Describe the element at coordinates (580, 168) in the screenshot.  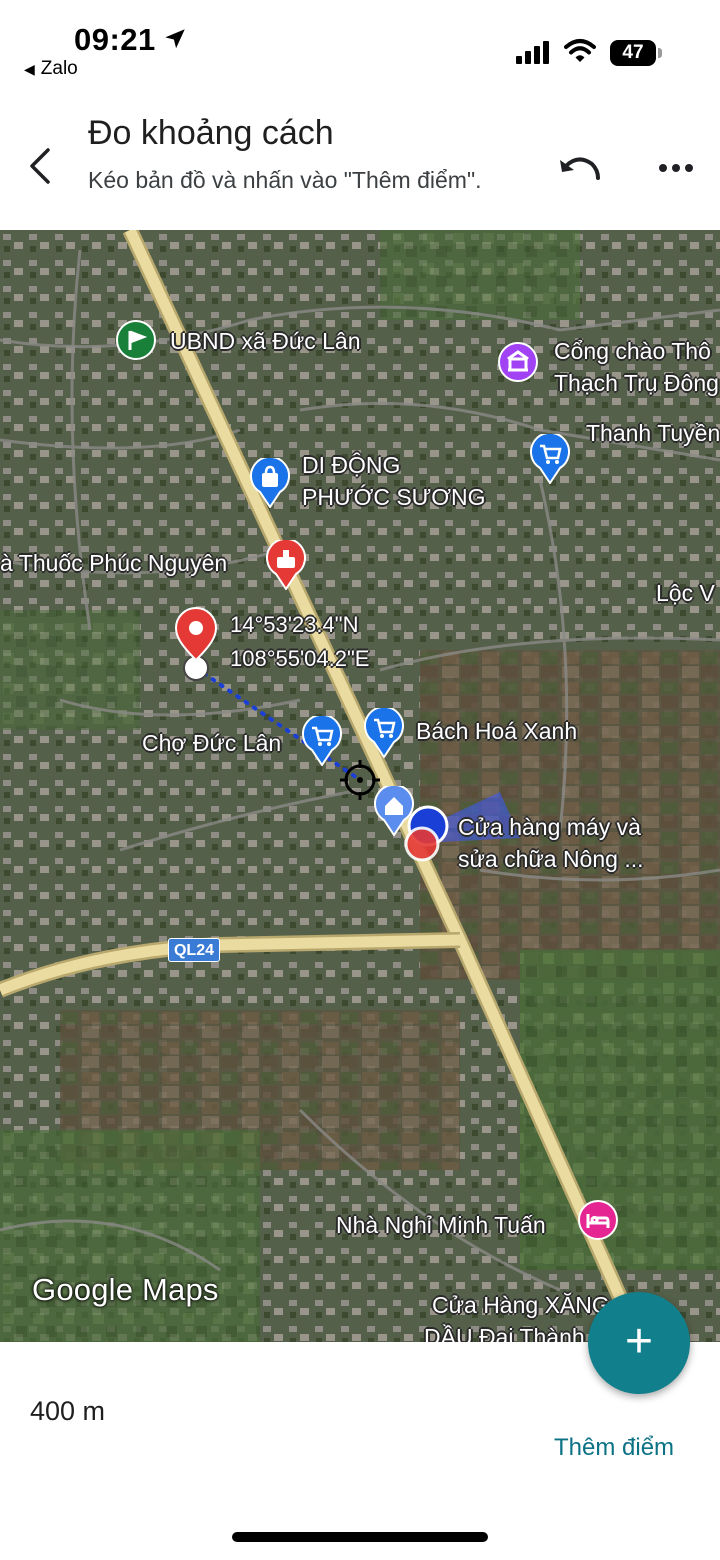
I see `undo-icon` at that location.